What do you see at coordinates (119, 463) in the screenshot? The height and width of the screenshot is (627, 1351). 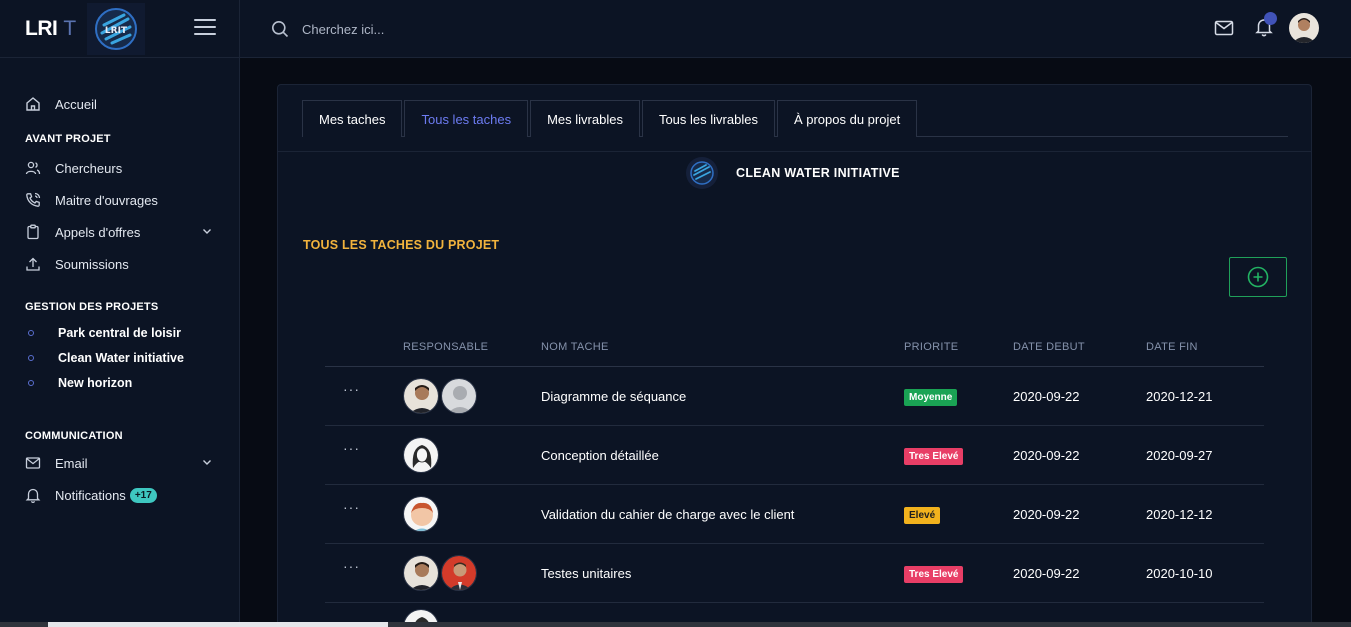 I see `sidebar-item-email: Email` at bounding box center [119, 463].